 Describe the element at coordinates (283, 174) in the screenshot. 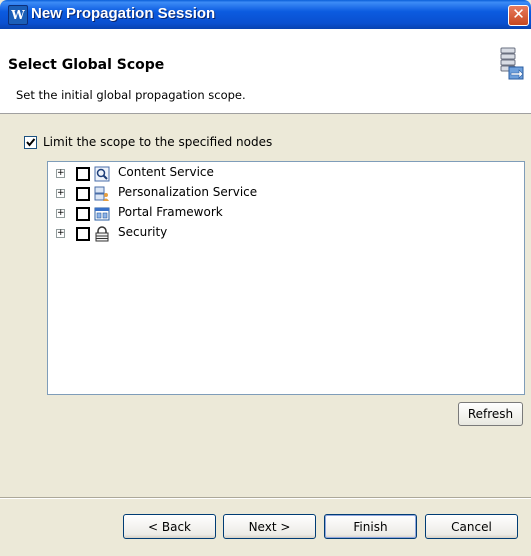

I see `tree-node-content-service: + Content Service` at that location.